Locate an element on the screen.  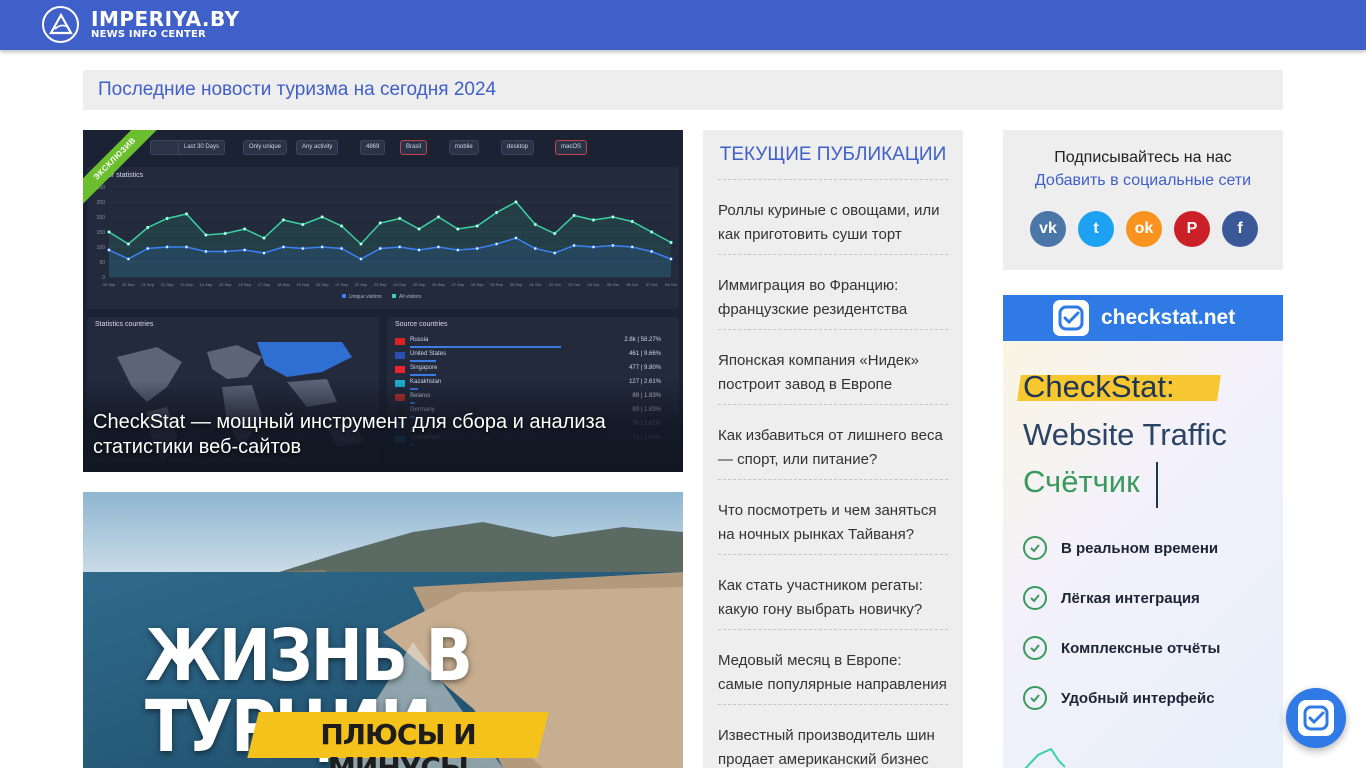
country-row: United States 461 | 9.66% is located at coordinates (528, 358).